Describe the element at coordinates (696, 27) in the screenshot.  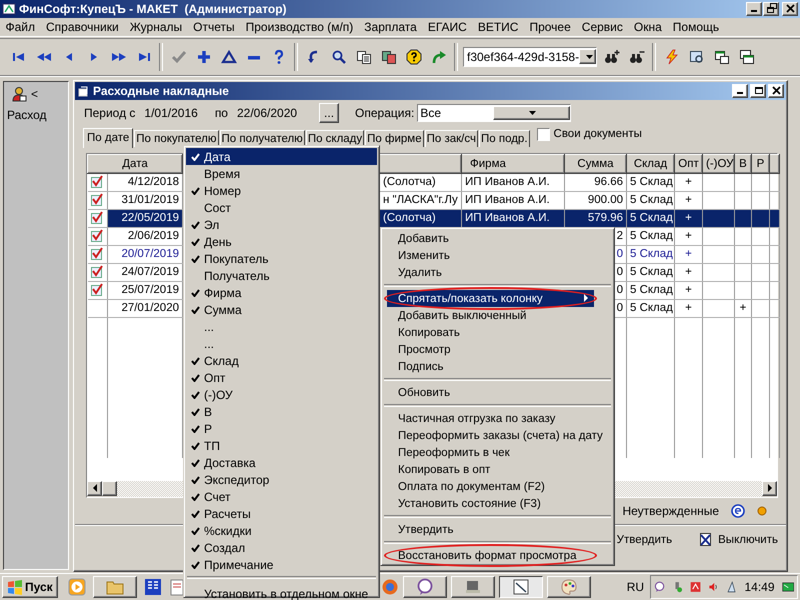
I see `menu-item: Помощь` at that location.